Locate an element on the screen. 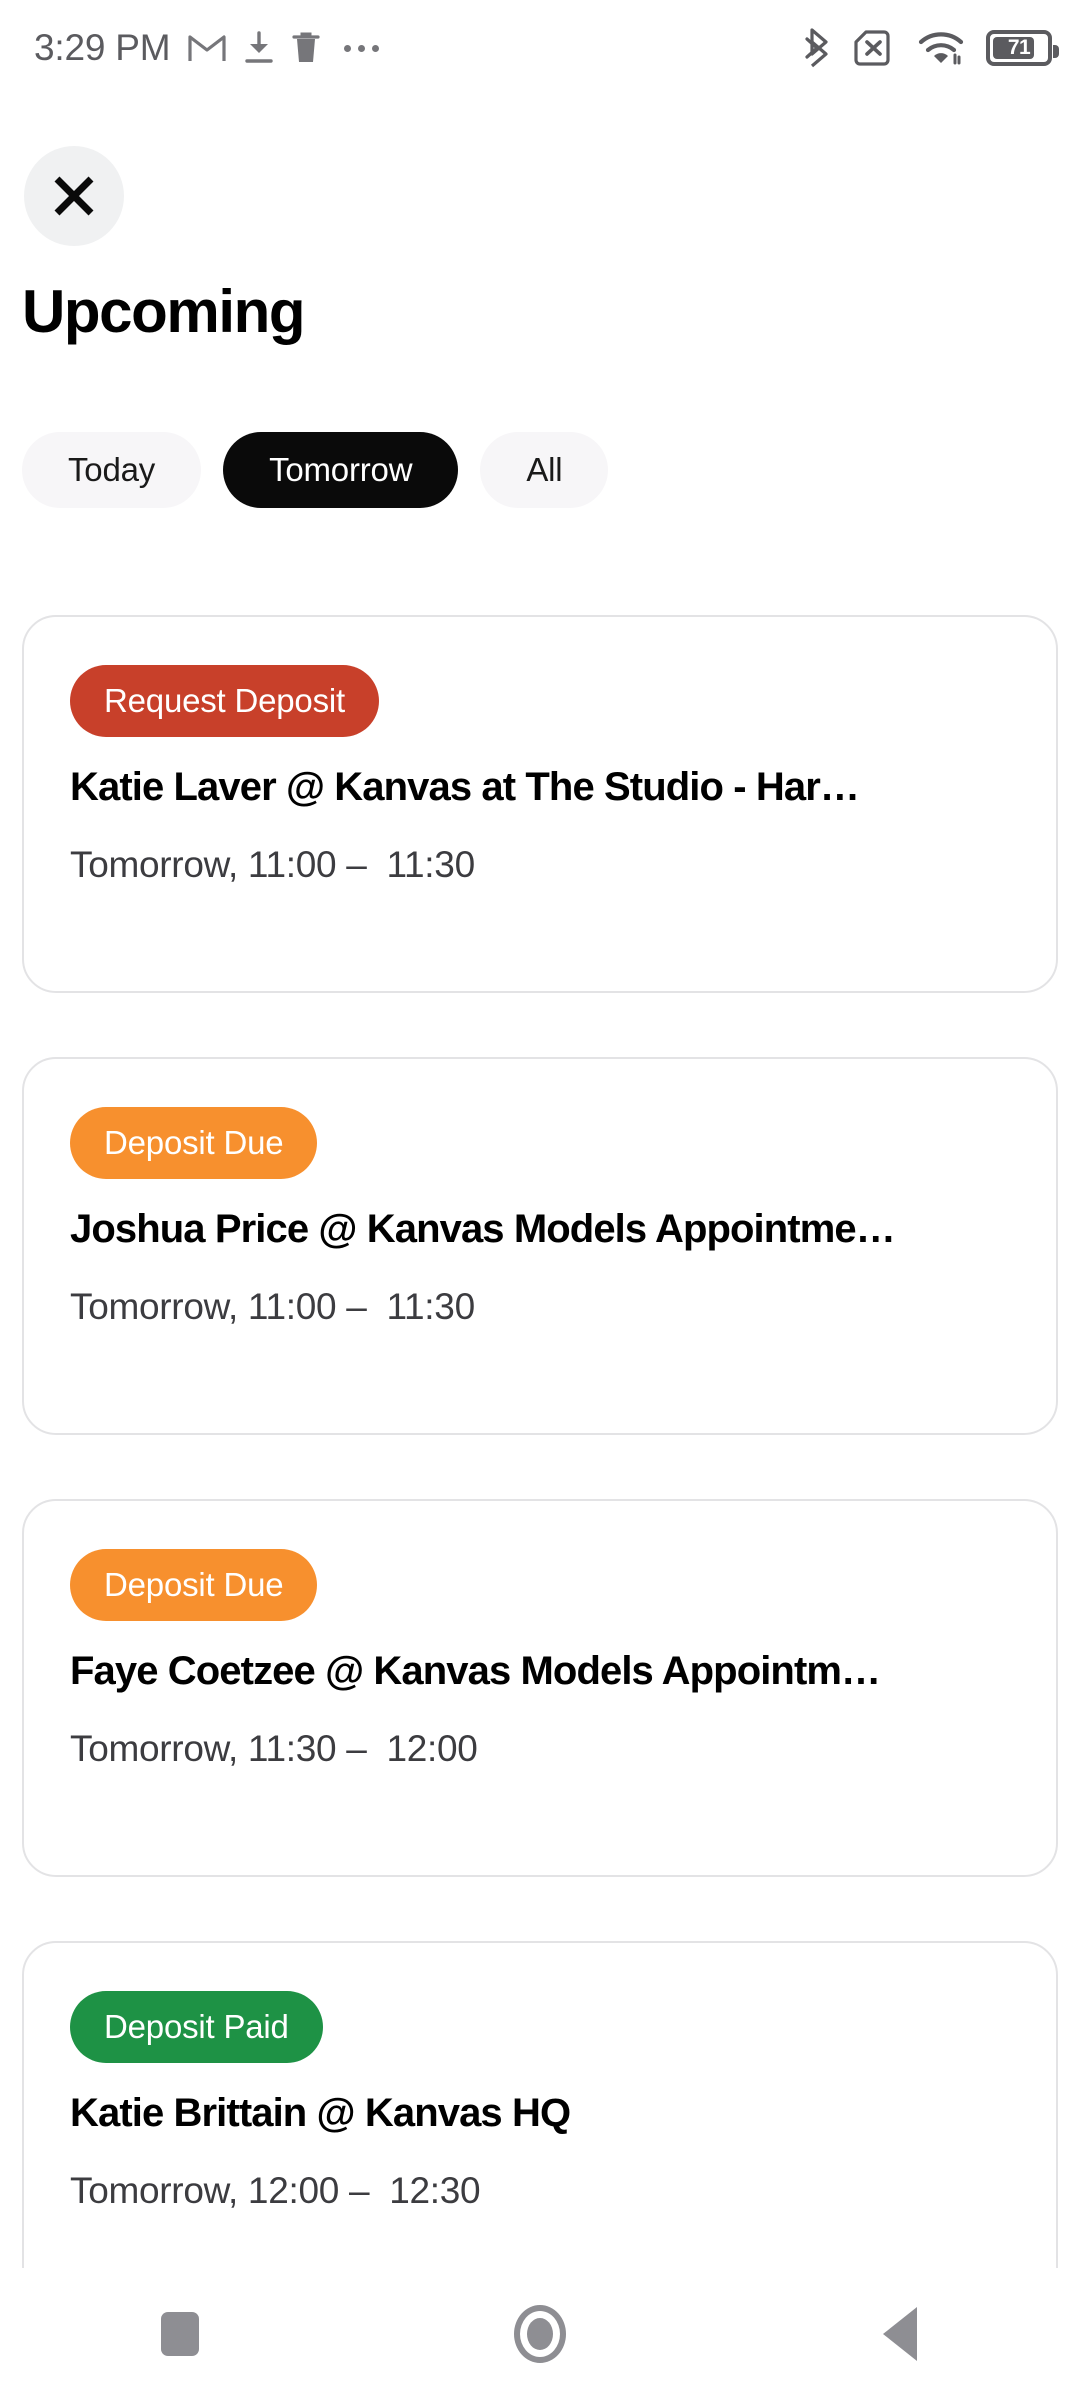  appointment-time: Tomorrow, 11:30 – 12:00 is located at coordinates (274, 1748).